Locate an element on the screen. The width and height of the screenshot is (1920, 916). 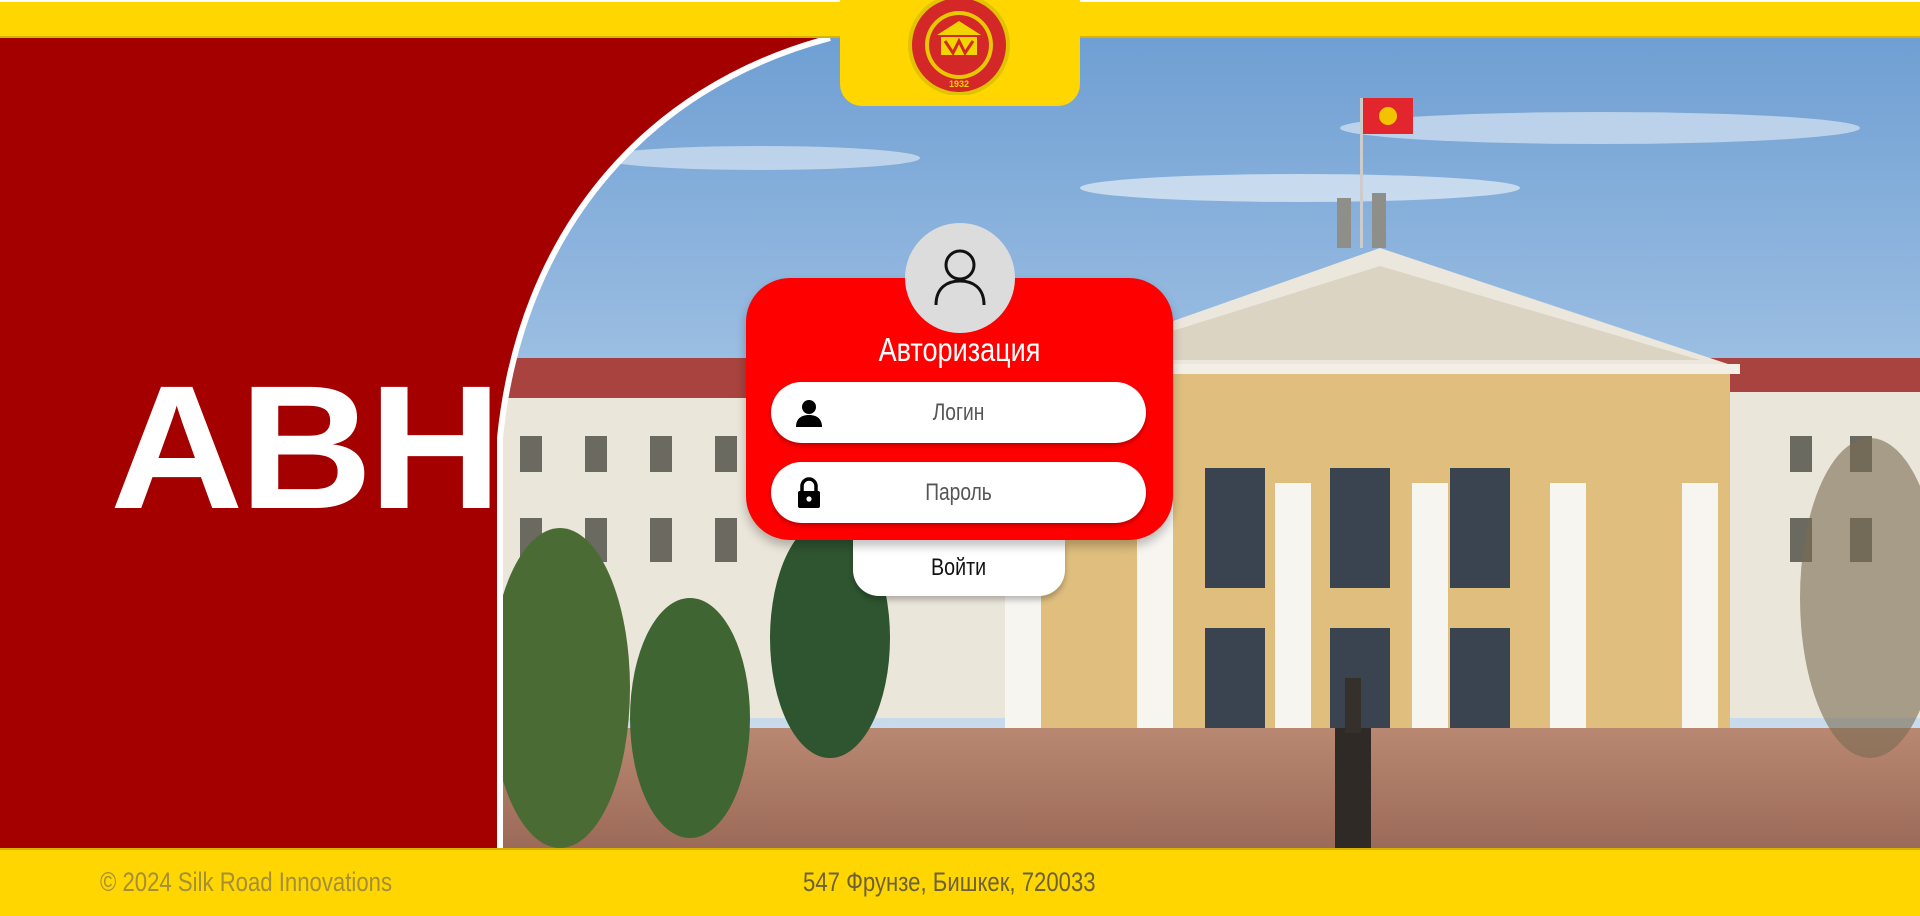
login-field: Логин is located at coordinates (958, 412).